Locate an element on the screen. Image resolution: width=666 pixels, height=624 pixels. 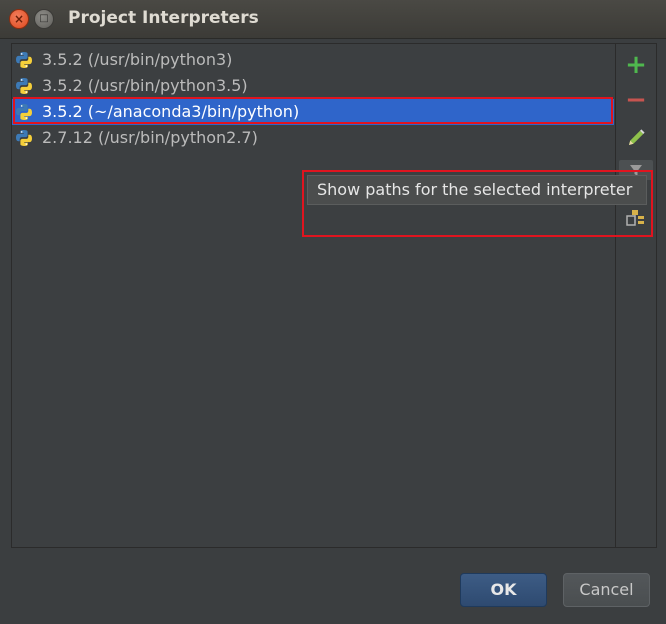
interpreter-item: 2.7.12 (/usr/bin/python2.7) is located at coordinates (313, 138).